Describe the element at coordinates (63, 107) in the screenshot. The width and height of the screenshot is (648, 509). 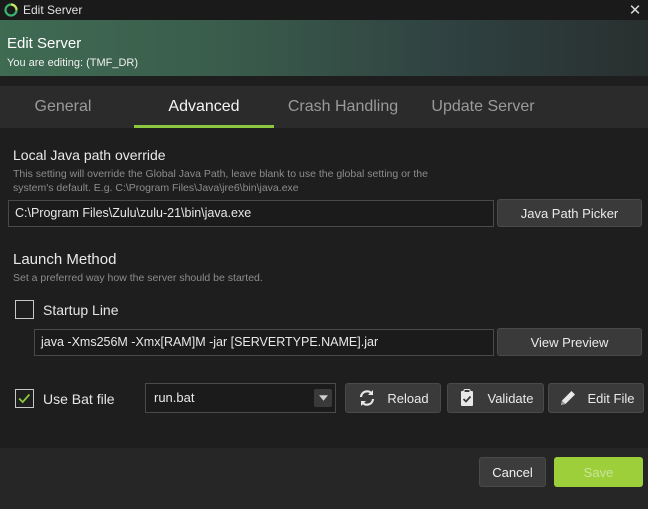
I see `tab-general: General` at that location.